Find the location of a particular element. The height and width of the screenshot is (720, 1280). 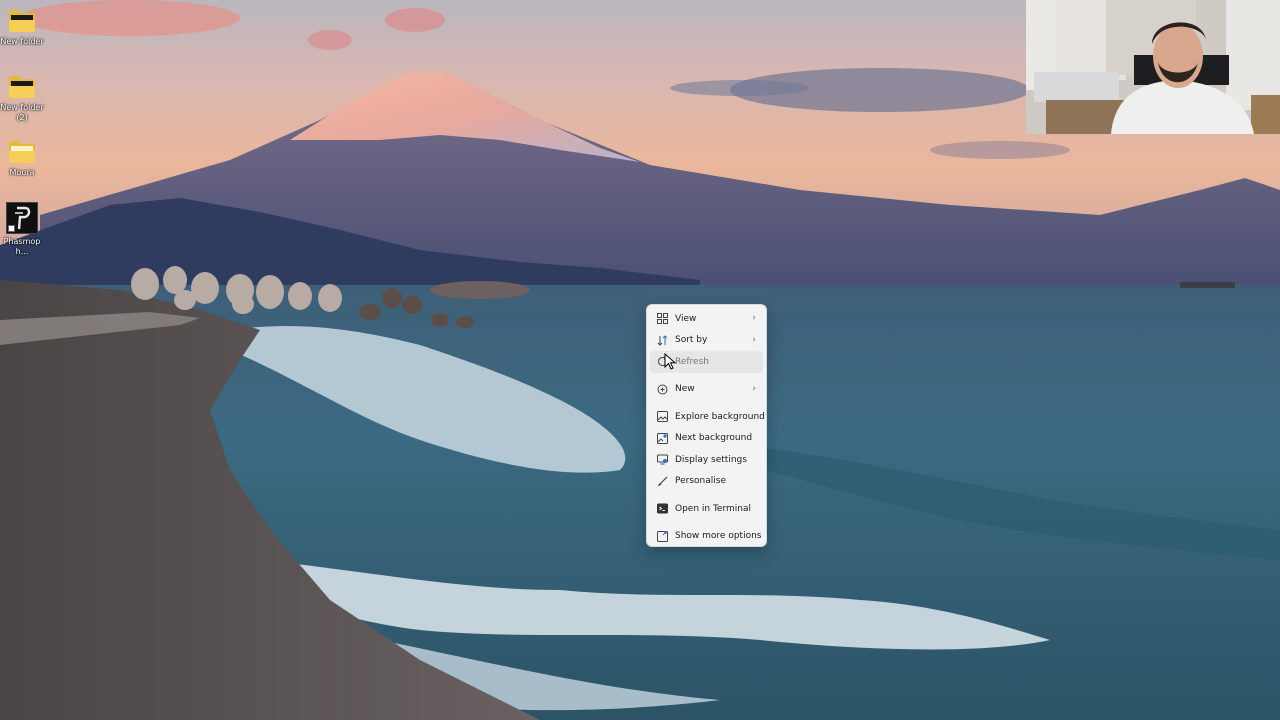

menu-item-display-settings: Display settings is located at coordinates (706, 460).